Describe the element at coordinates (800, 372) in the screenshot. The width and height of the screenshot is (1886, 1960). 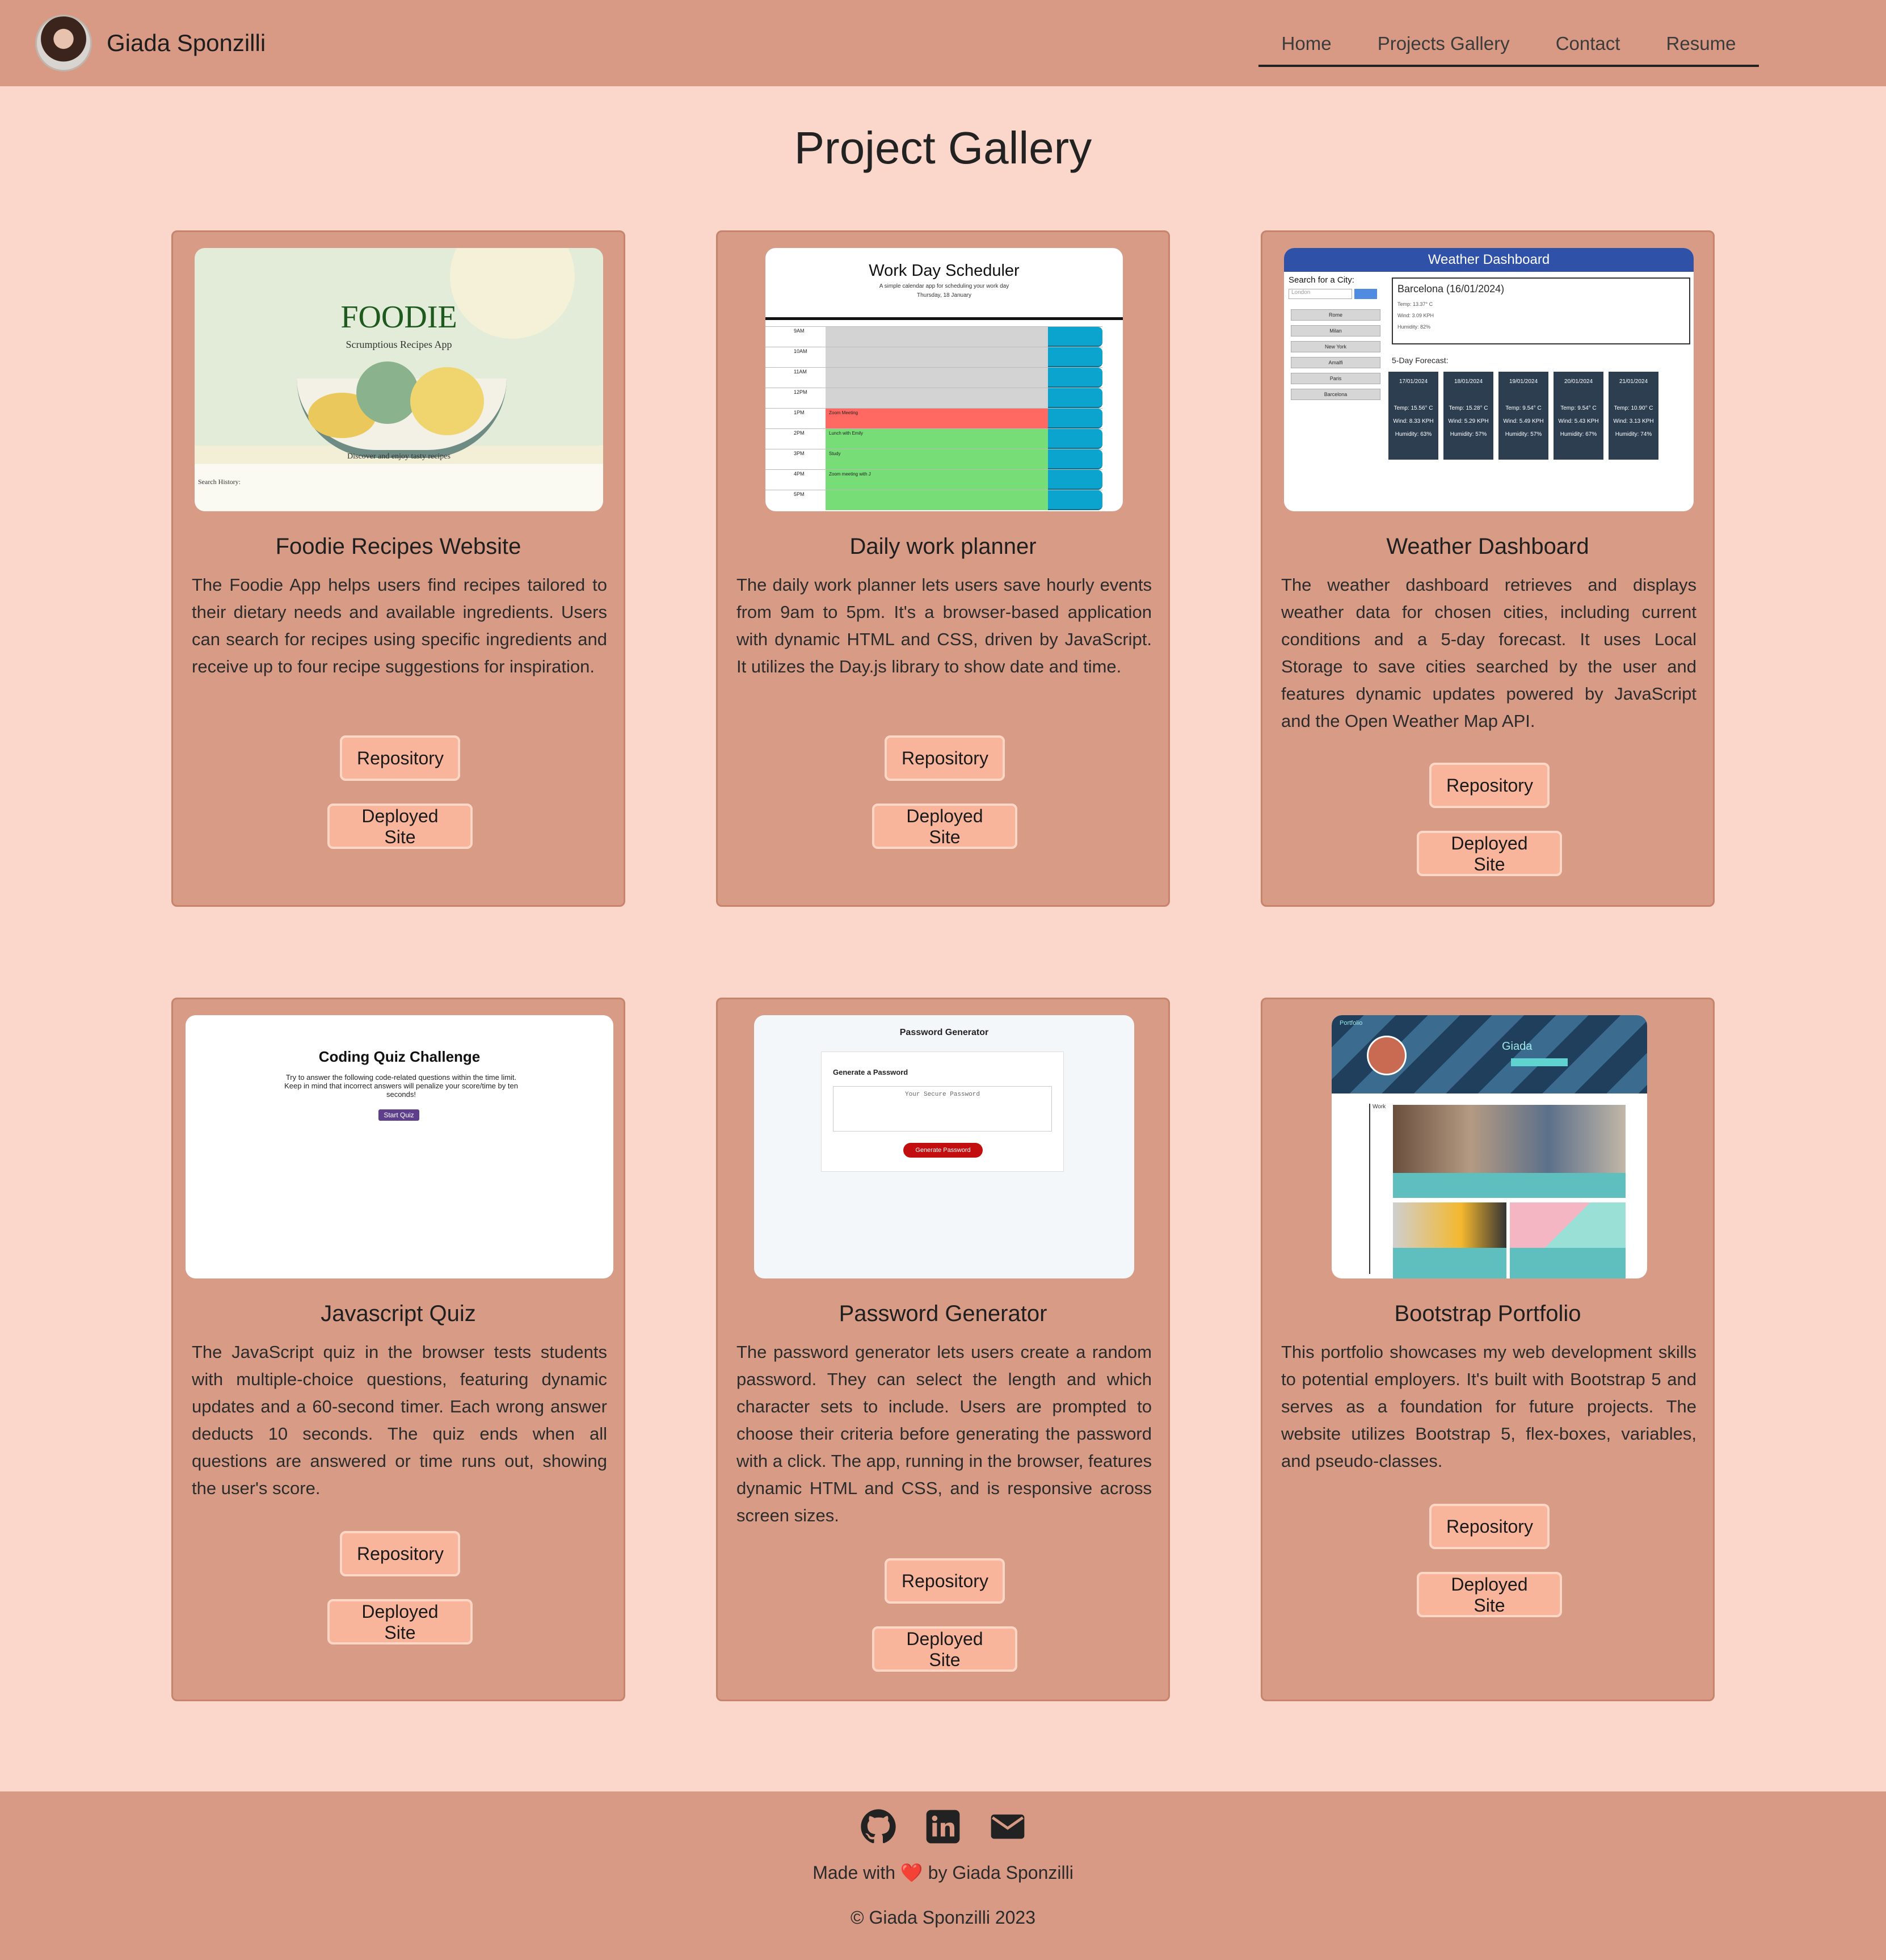
I see `schedule-hour: 11AM` at that location.